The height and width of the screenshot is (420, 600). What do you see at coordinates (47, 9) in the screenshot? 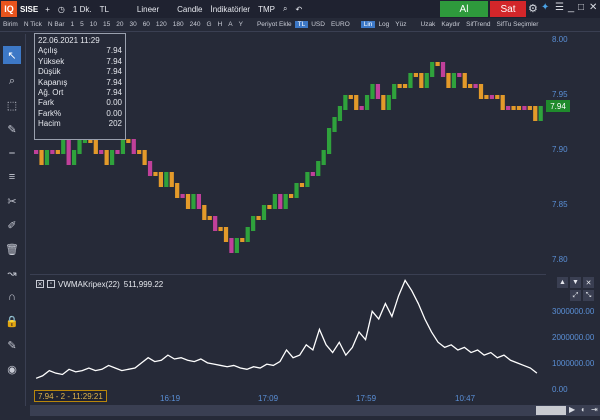
I see `add-symbol-button: +` at bounding box center [47, 9].